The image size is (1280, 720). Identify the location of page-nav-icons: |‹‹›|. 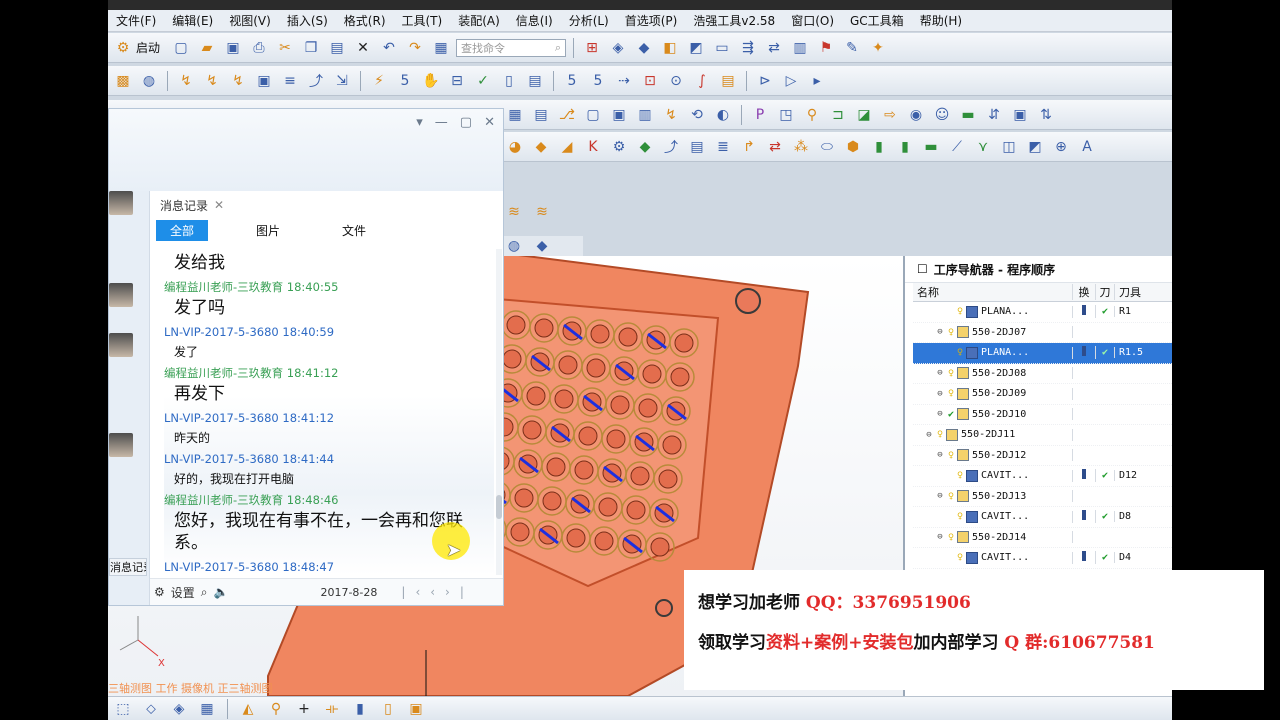
(437, 592).